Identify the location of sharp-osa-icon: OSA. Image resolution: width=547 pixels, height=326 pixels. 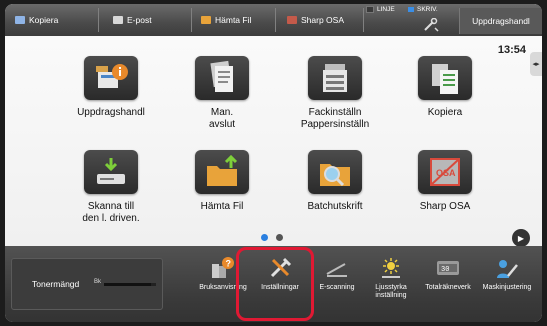
(445, 172).